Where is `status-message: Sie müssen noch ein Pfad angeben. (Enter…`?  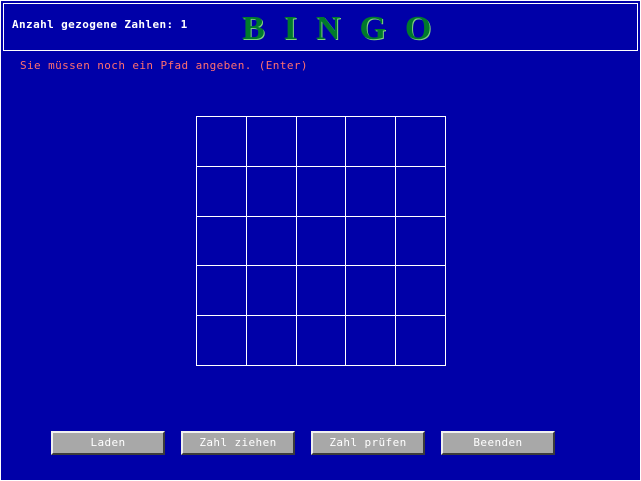
status-message: Sie müssen noch ein Pfad angeben. (Enter… is located at coordinates (164, 65).